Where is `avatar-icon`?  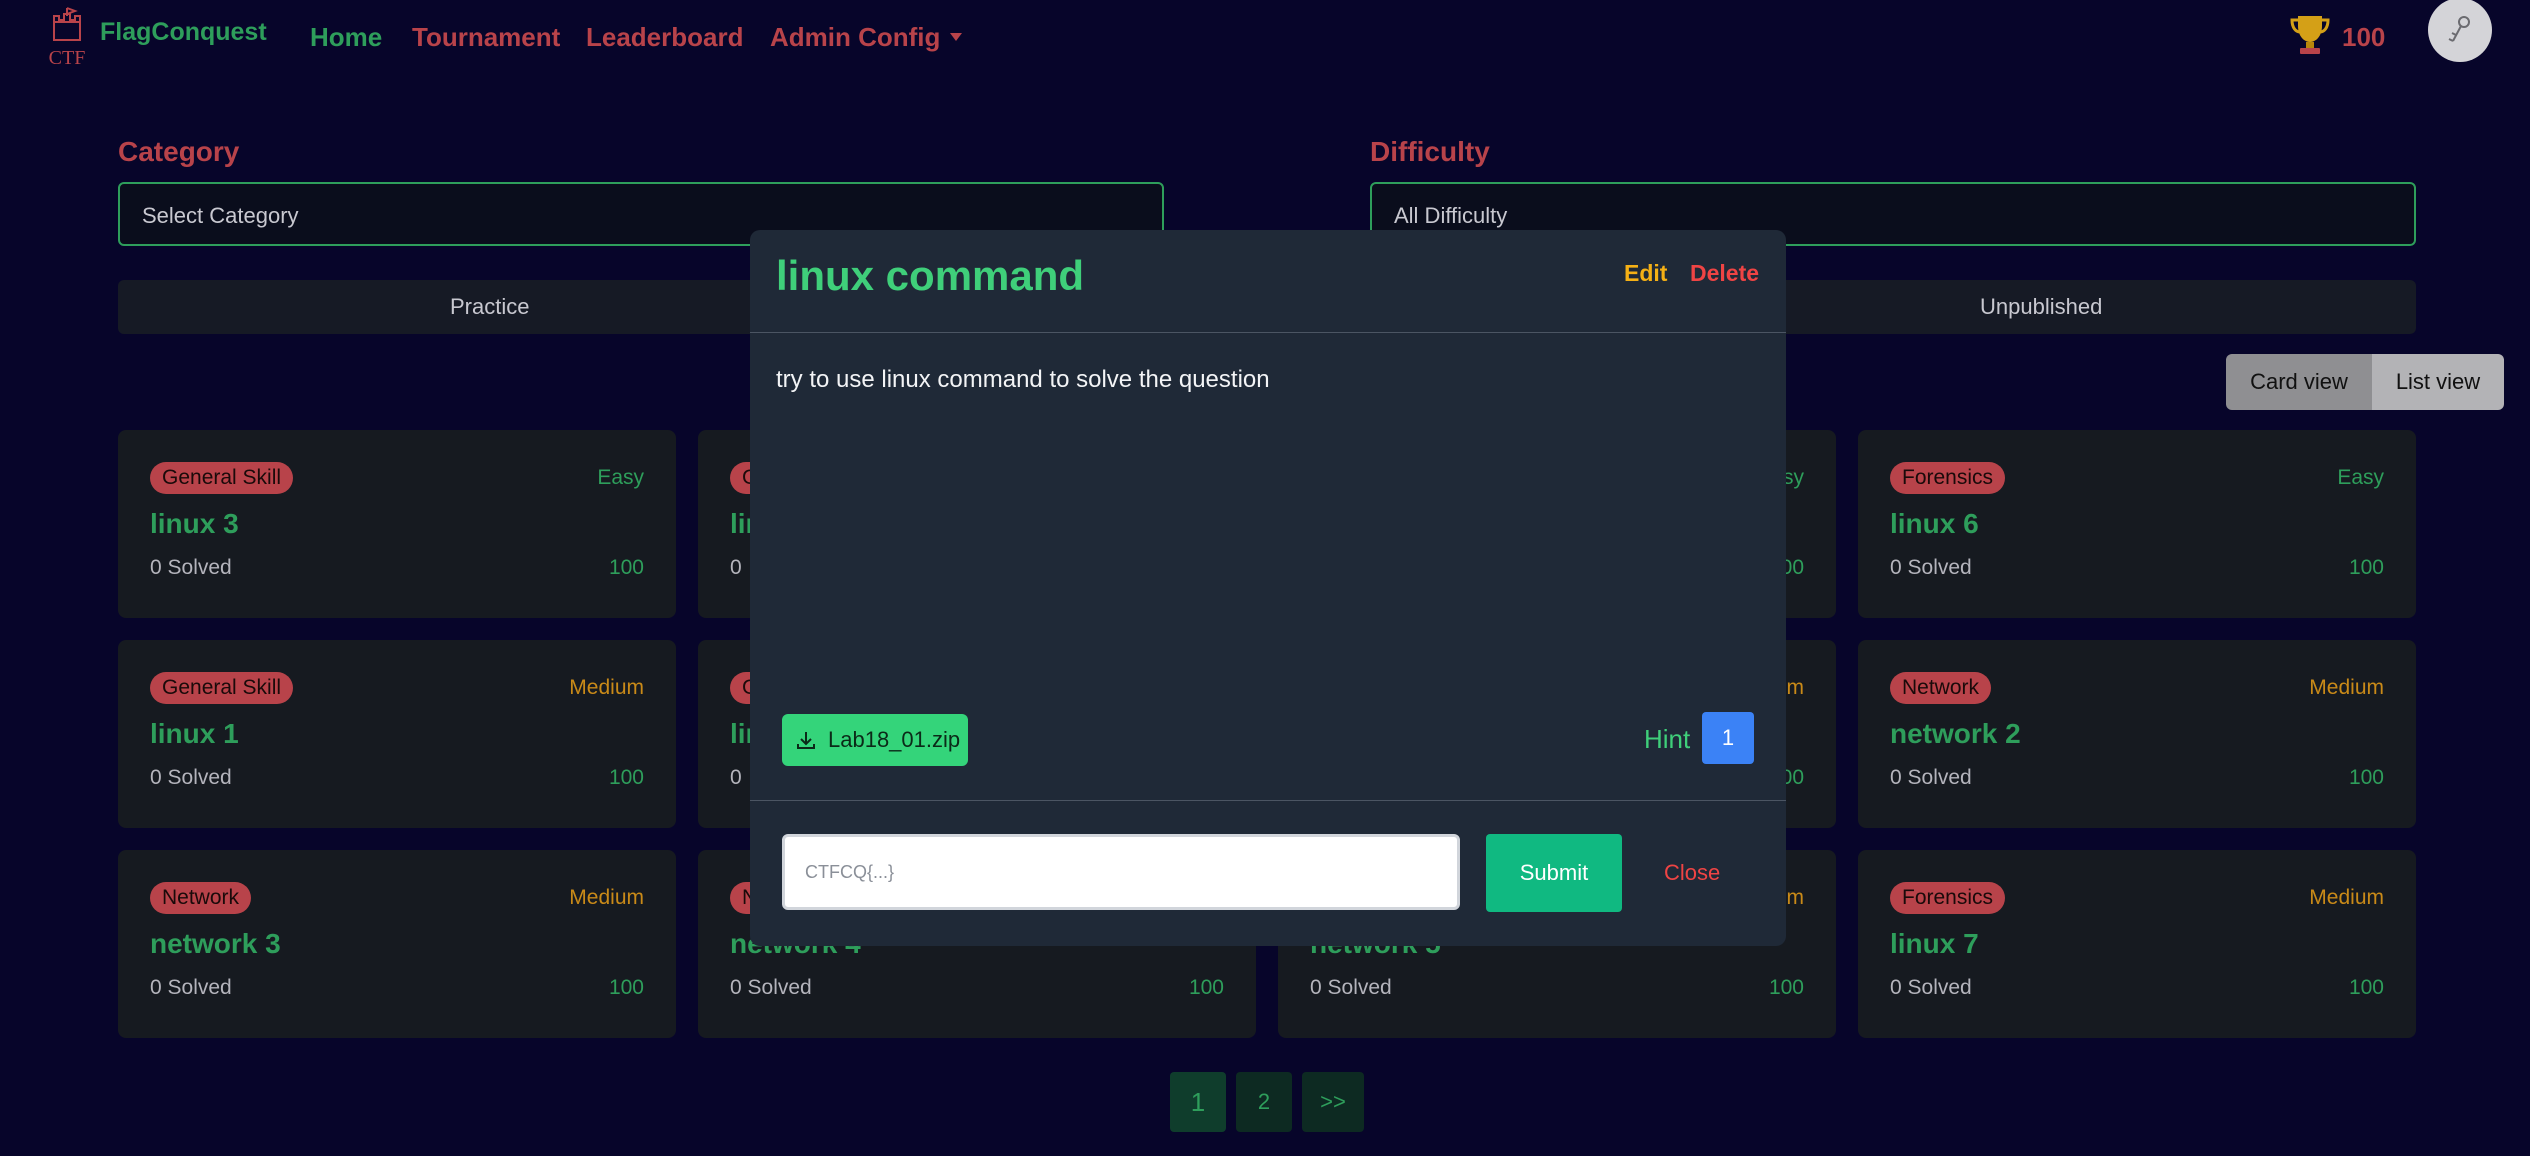
avatar-icon is located at coordinates (2459, 29).